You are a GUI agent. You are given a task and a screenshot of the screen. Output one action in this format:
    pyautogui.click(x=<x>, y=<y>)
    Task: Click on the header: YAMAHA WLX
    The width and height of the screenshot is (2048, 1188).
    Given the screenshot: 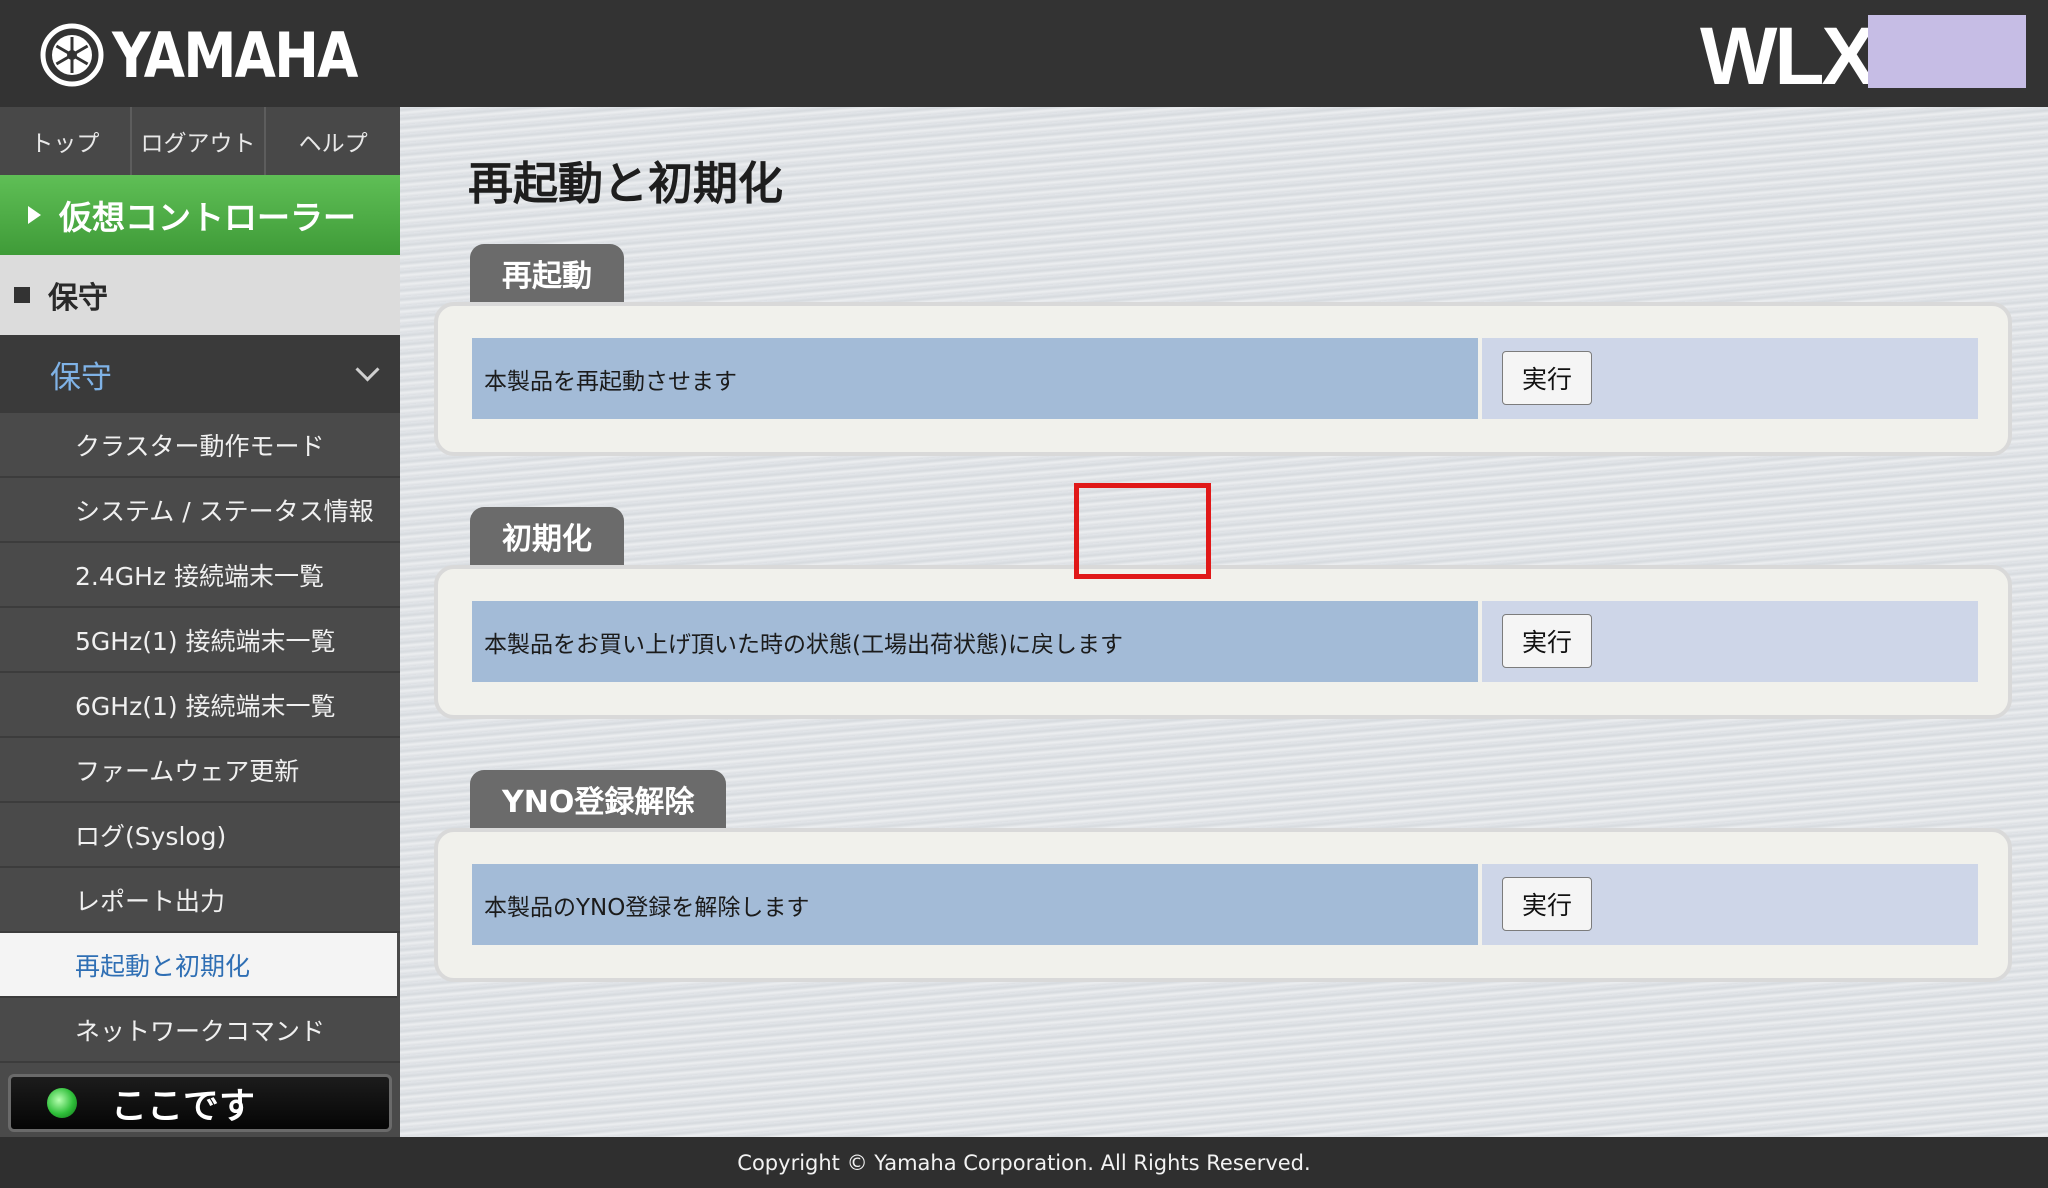 What is the action you would take?
    pyautogui.click(x=1024, y=53)
    